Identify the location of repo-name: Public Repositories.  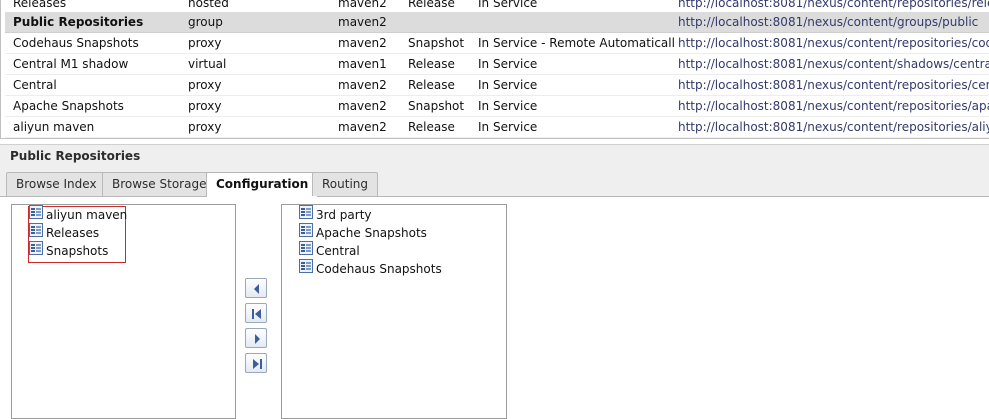
(78, 22).